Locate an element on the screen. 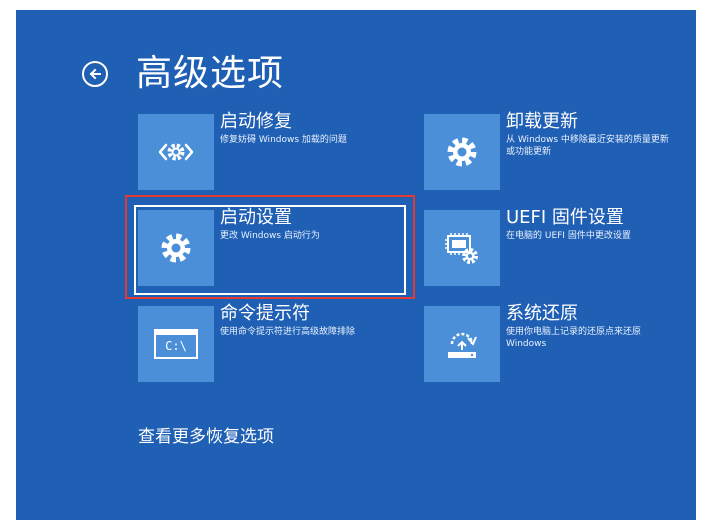 Image resolution: width=712 pixels, height=524 pixels. command-prompt-icon-box: C:\ is located at coordinates (176, 344).